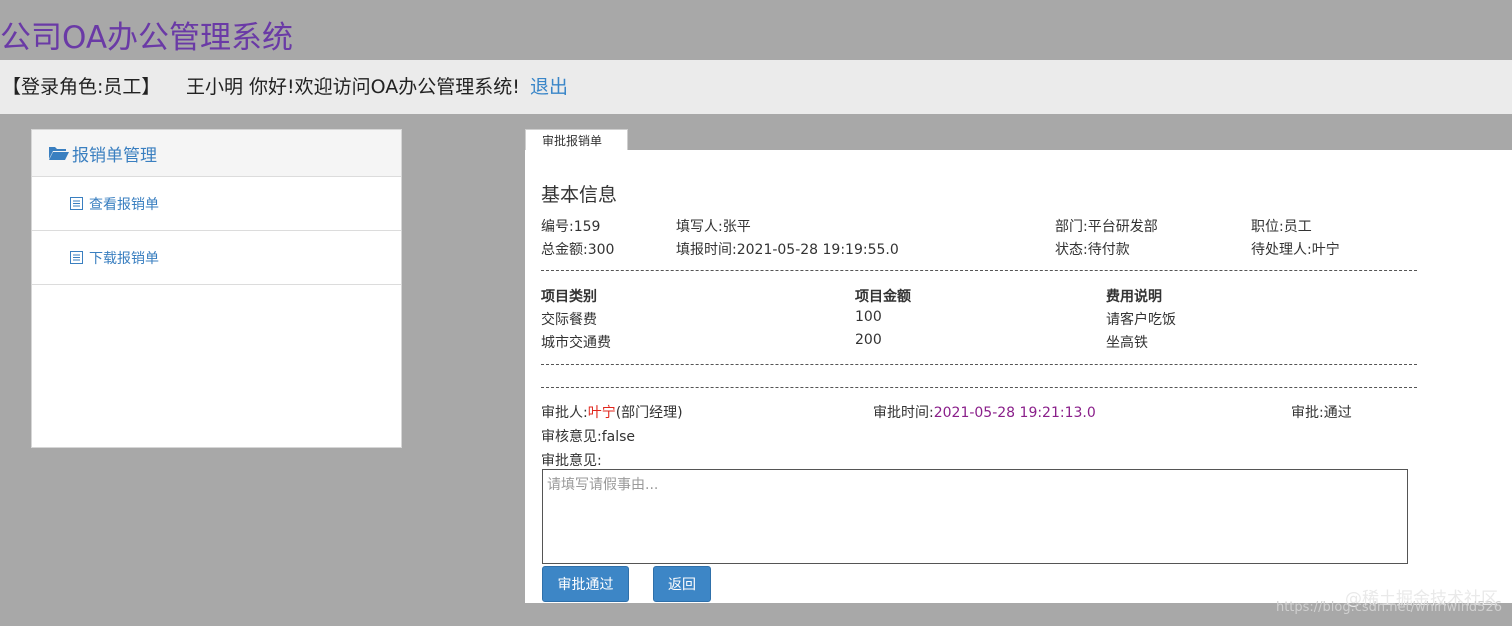 Image resolution: width=1512 pixels, height=626 pixels. I want to click on sidebar-header-label: 报销单管理, so click(114, 155).